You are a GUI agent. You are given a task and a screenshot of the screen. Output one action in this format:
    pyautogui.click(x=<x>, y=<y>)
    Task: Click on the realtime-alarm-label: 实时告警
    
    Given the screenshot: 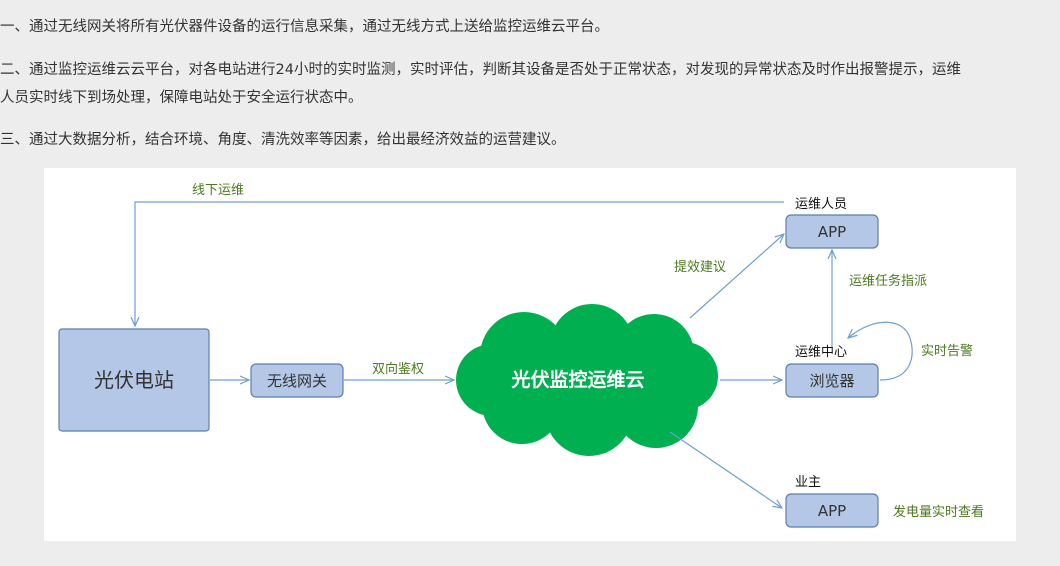 What is the action you would take?
    pyautogui.click(x=947, y=351)
    